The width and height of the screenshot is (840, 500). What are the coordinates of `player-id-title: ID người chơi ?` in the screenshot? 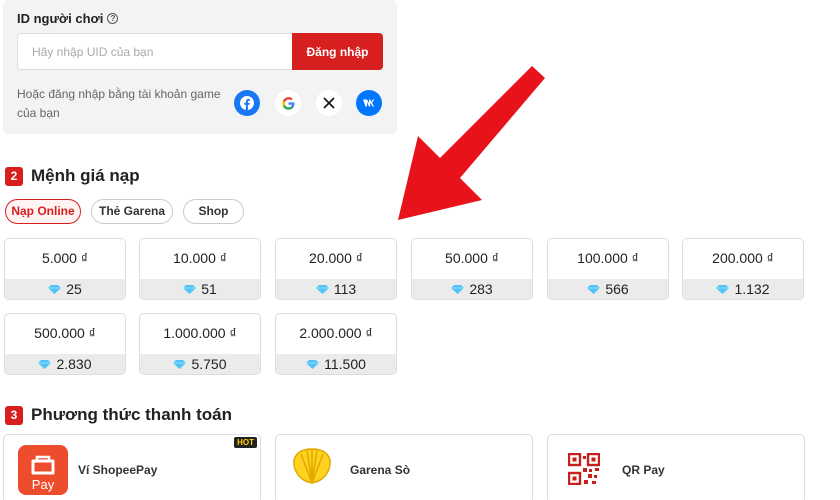 It's located at (68, 18).